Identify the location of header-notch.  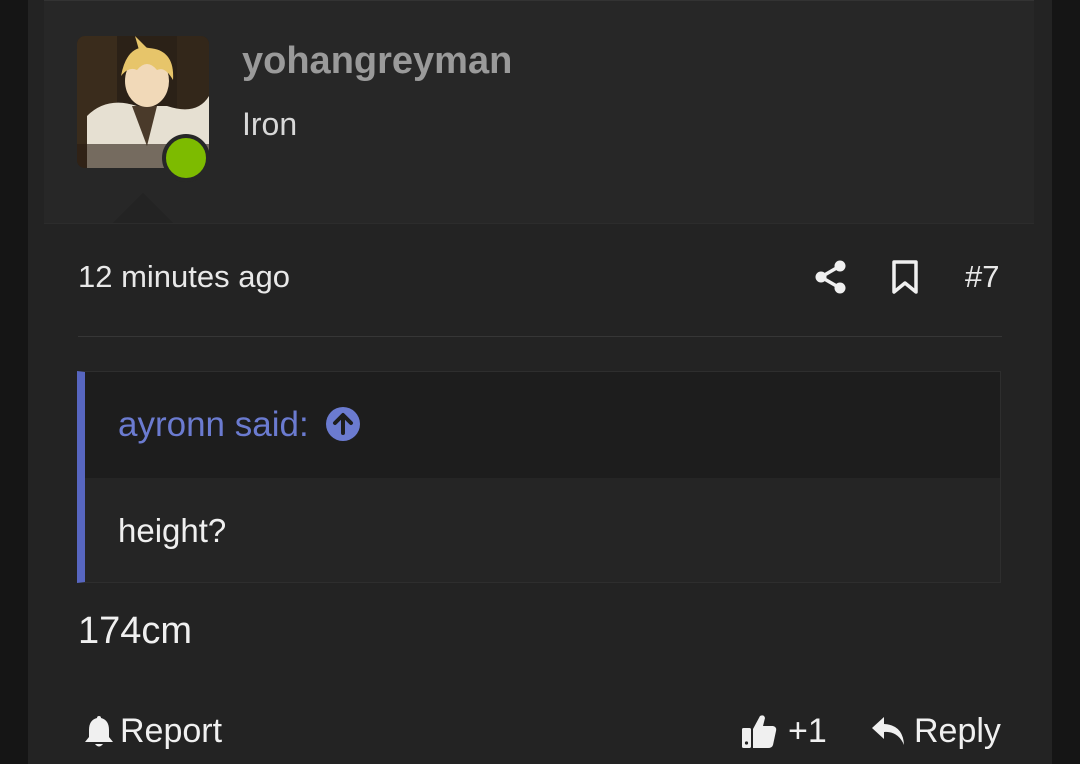
(143, 208).